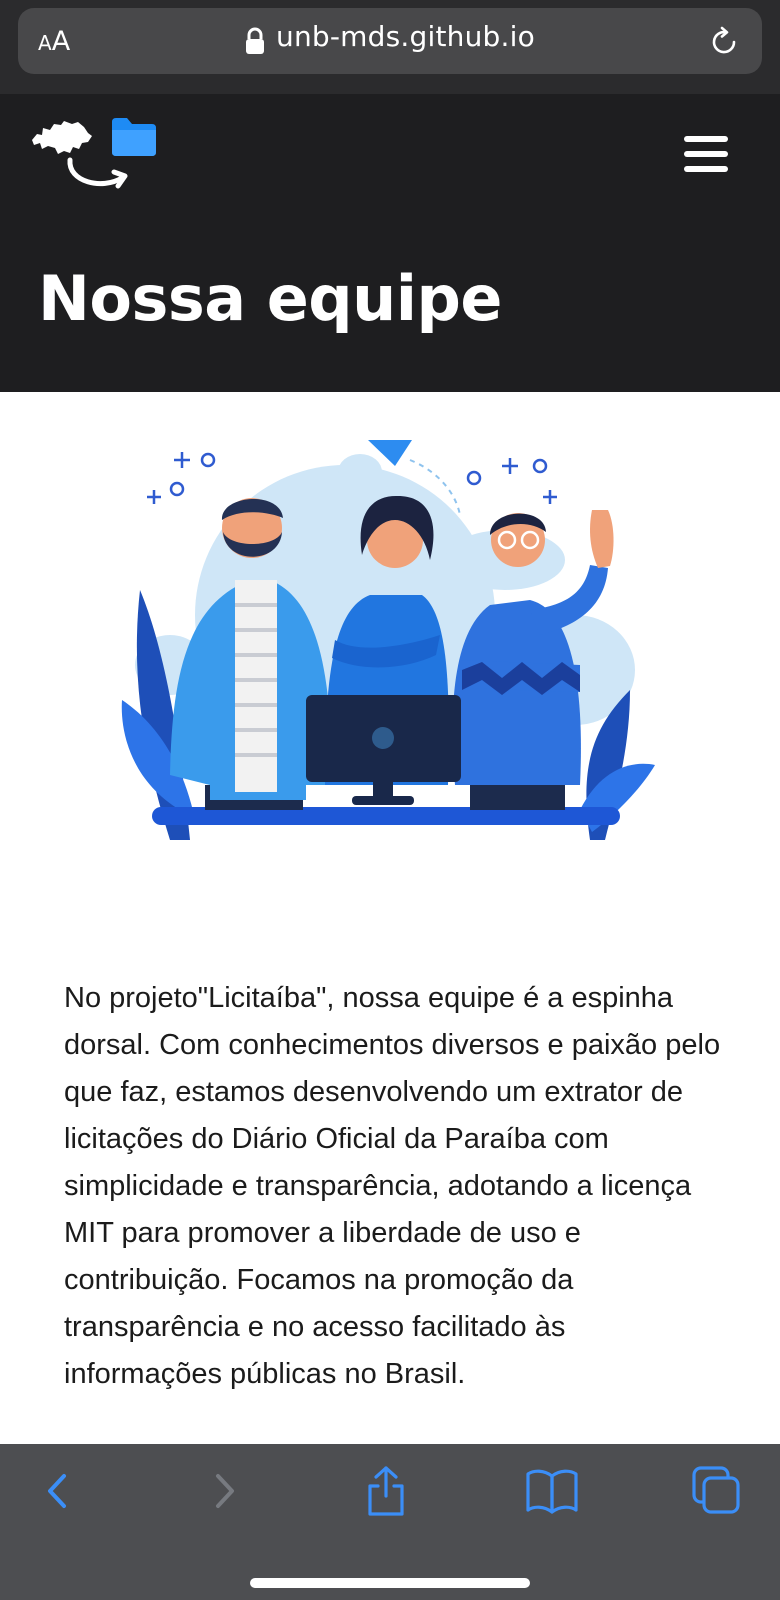 Image resolution: width=780 pixels, height=1600 pixels. What do you see at coordinates (405, 36) in the screenshot?
I see `url-text: unb-mds.github.io` at bounding box center [405, 36].